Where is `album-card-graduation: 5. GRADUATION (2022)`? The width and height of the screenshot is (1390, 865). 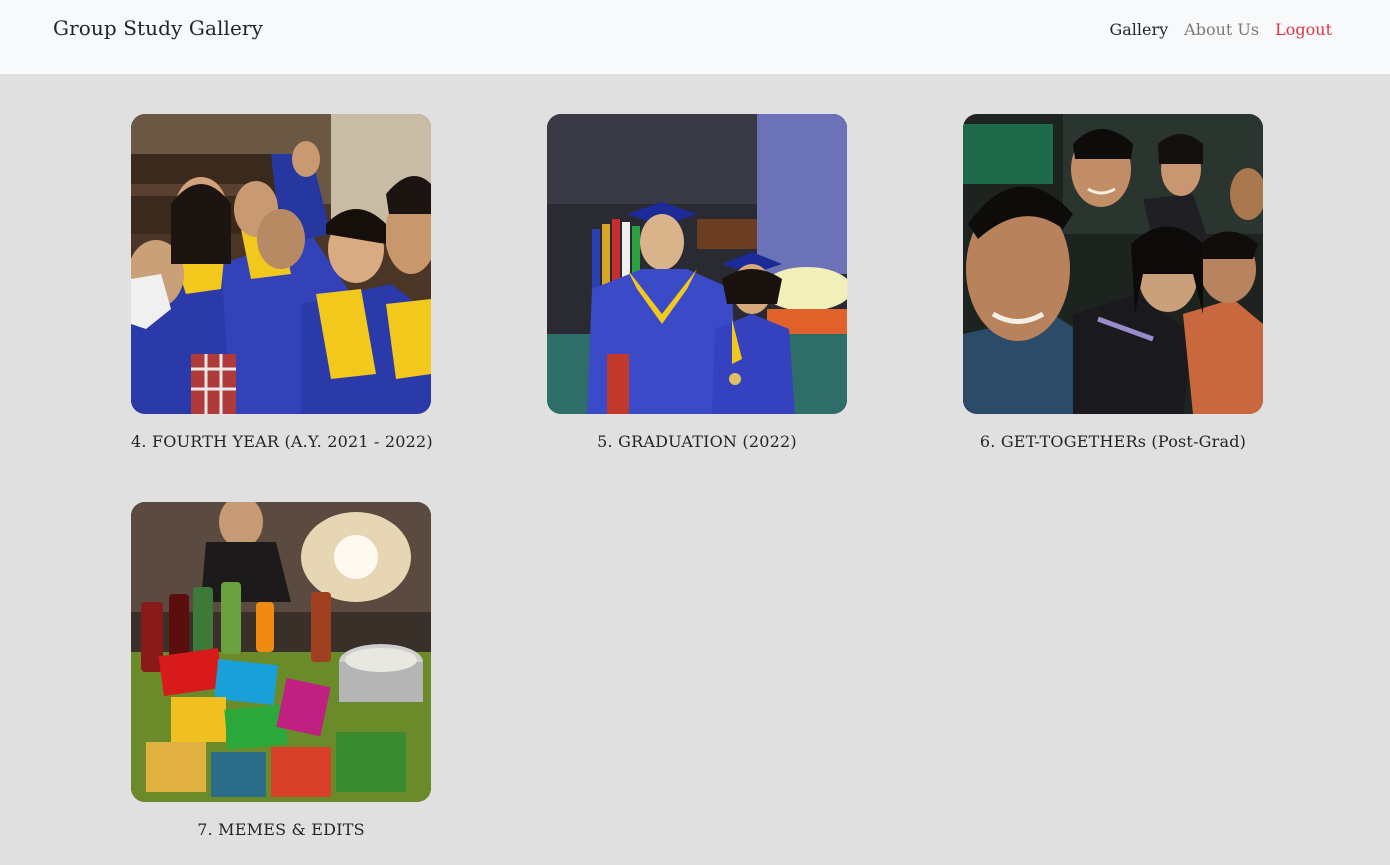 album-card-graduation: 5. GRADUATION (2022) is located at coordinates (697, 282).